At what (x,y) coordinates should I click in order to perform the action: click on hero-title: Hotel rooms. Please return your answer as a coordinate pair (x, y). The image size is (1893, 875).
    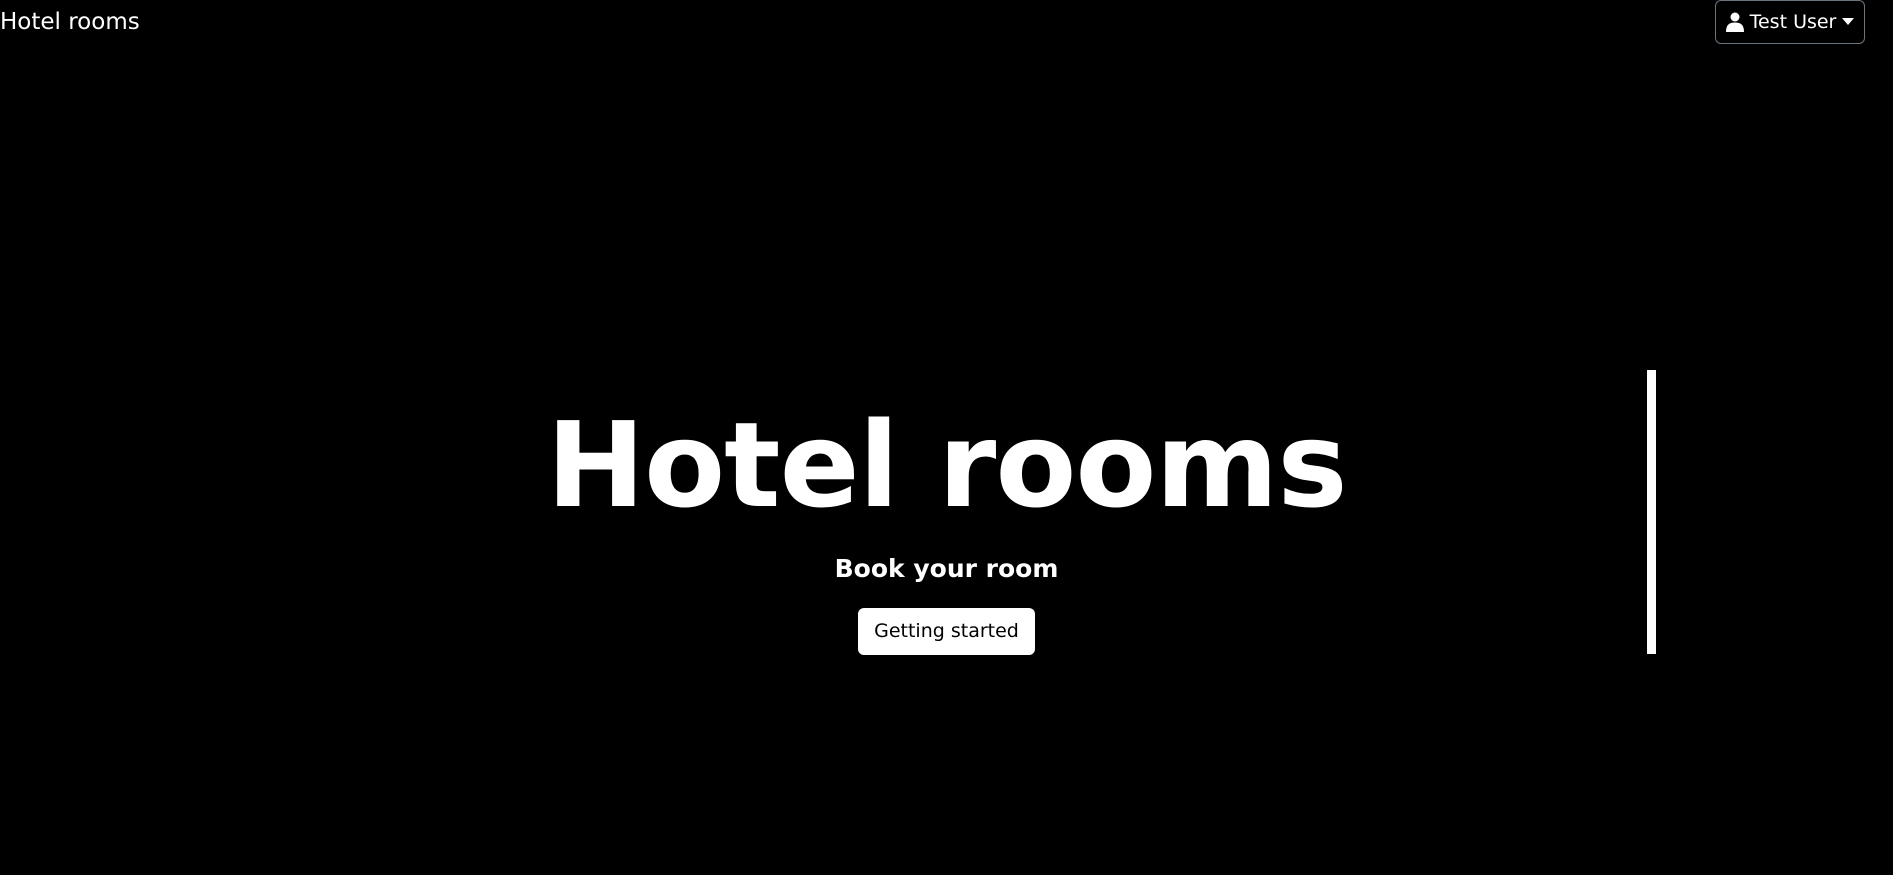
    Looking at the image, I should click on (946, 465).